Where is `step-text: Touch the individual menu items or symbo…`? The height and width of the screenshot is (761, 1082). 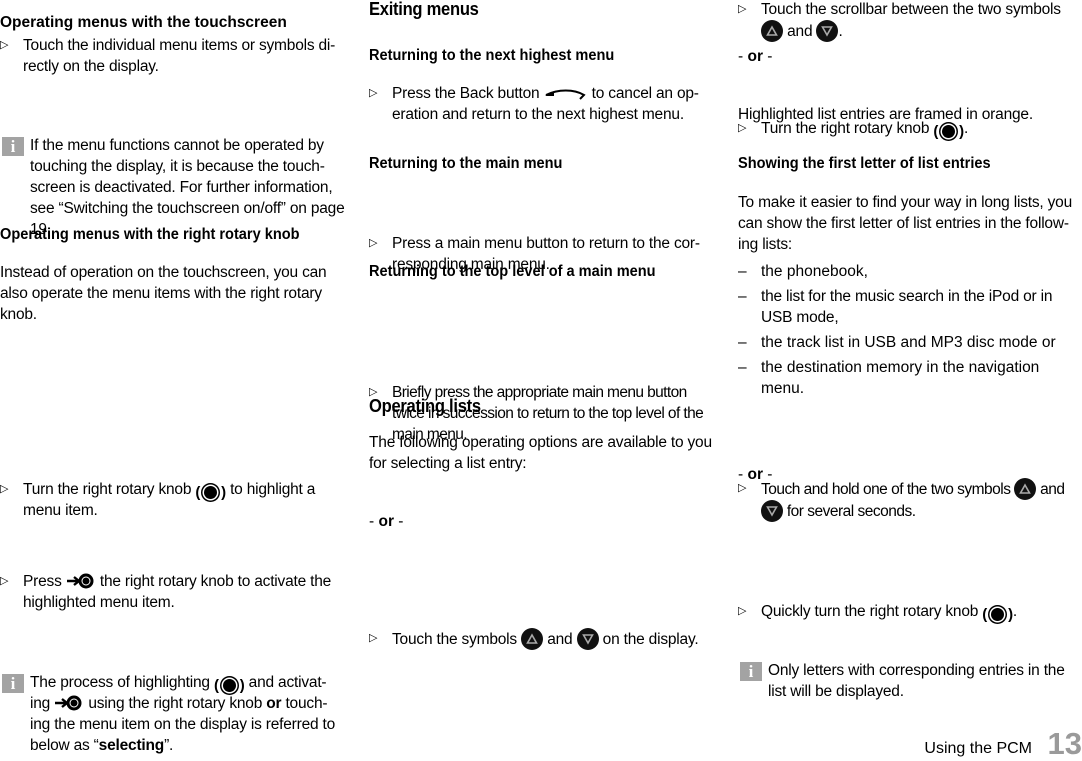 step-text: Touch the individual menu items or symbo… is located at coordinates (179, 56).